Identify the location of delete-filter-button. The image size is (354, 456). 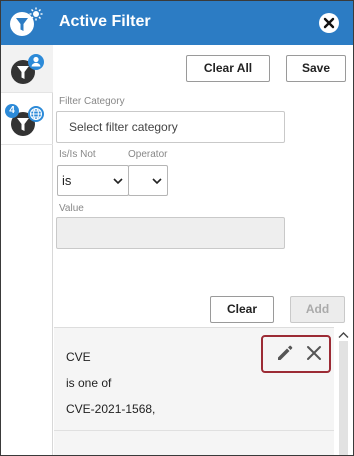
(314, 355).